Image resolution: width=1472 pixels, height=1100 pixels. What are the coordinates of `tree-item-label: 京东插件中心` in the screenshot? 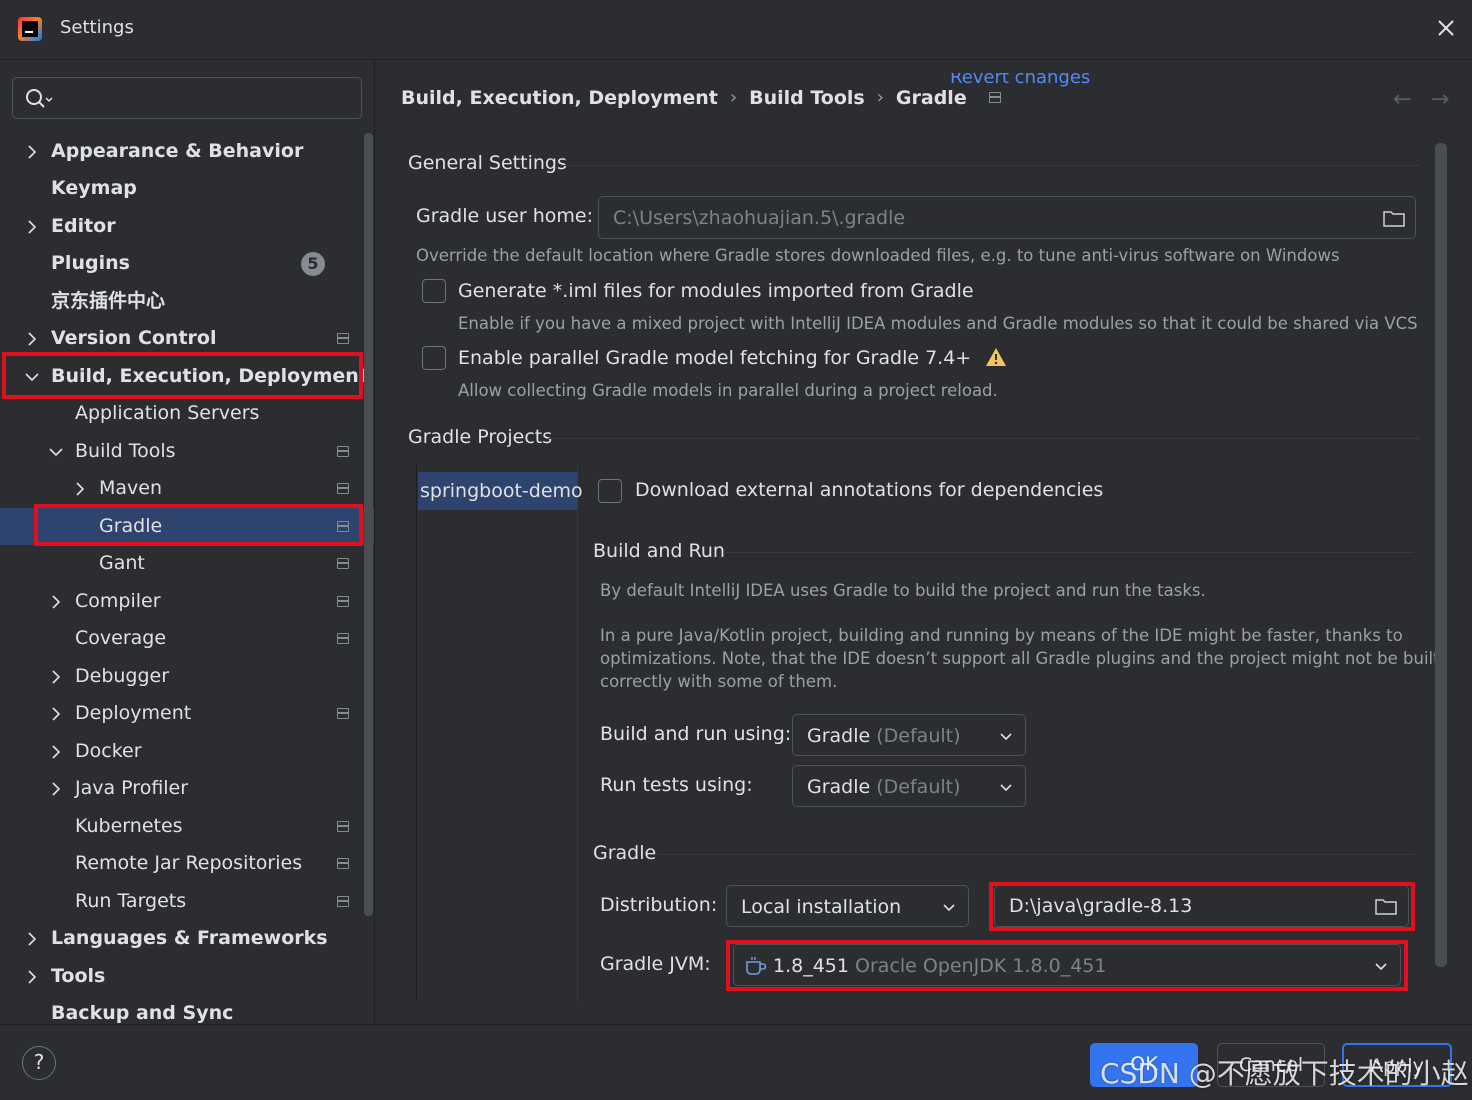 It's located at (108, 301).